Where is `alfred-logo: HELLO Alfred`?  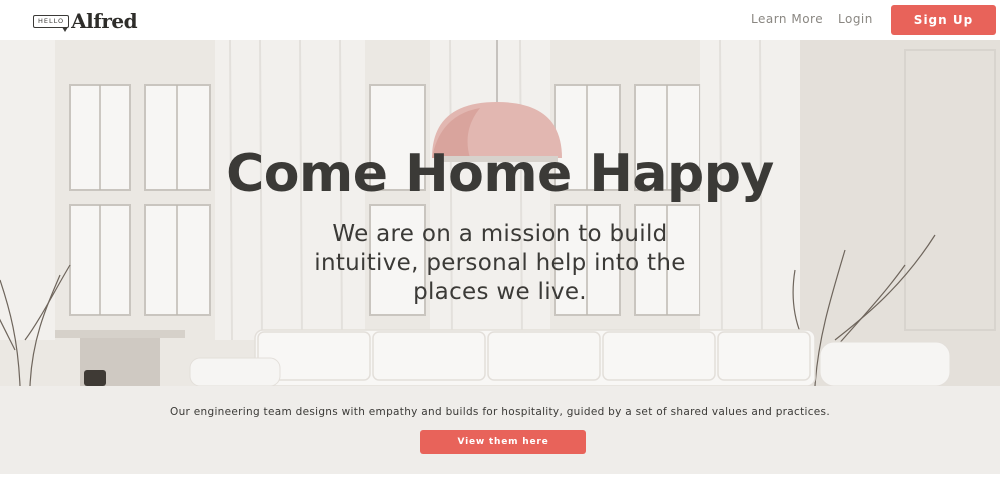 alfred-logo: HELLO Alfred is located at coordinates (85, 21).